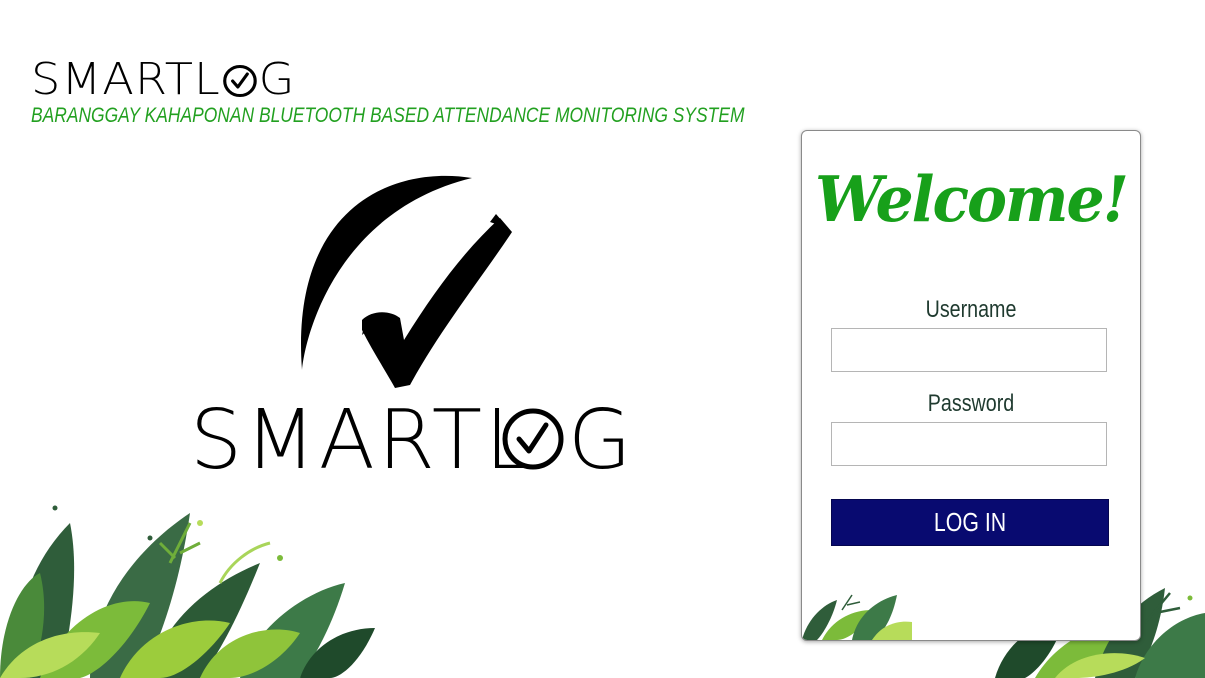 The image size is (1205, 678). Describe the element at coordinates (388, 80) in the screenshot. I see `brand-title: SMARTL G` at that location.